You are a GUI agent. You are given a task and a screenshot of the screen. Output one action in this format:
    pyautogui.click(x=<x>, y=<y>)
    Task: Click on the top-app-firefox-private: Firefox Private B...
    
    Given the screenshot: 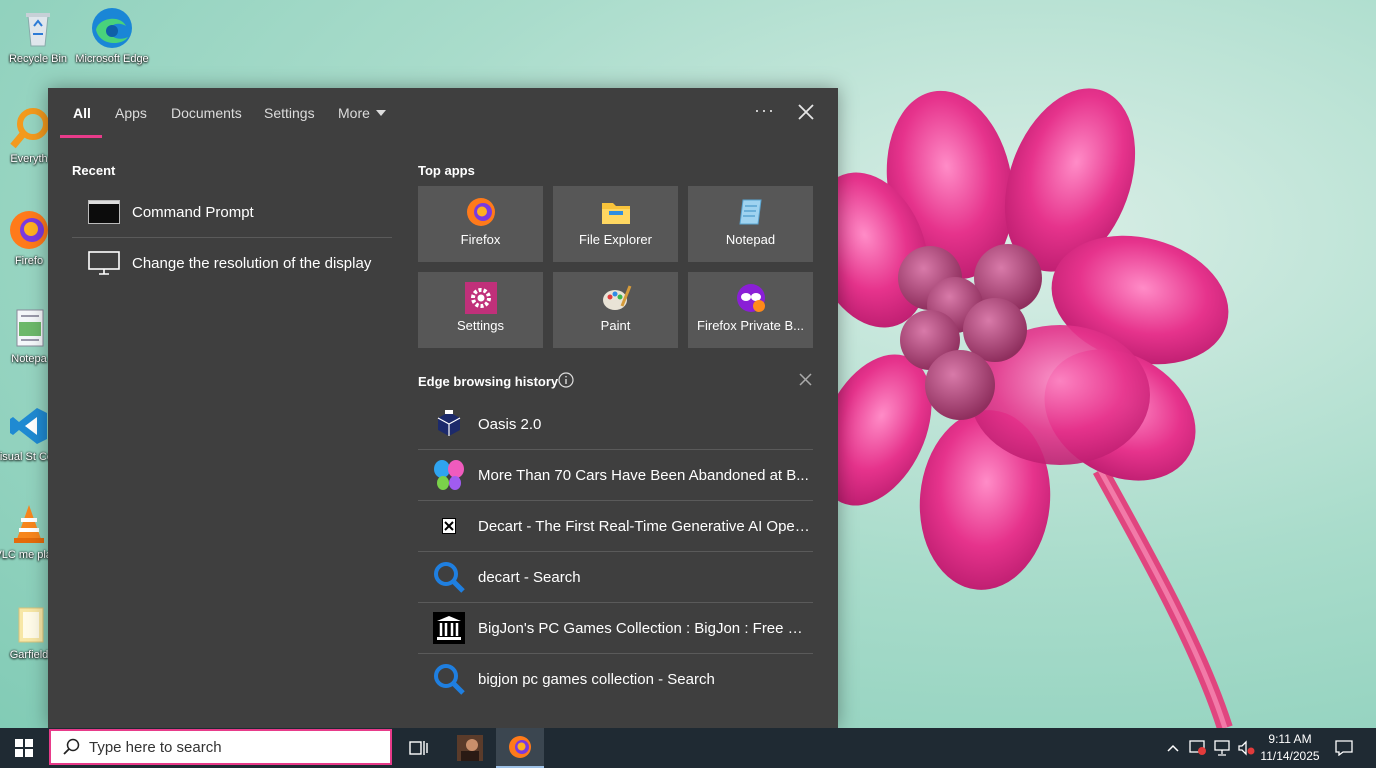 What is the action you would take?
    pyautogui.click(x=750, y=310)
    